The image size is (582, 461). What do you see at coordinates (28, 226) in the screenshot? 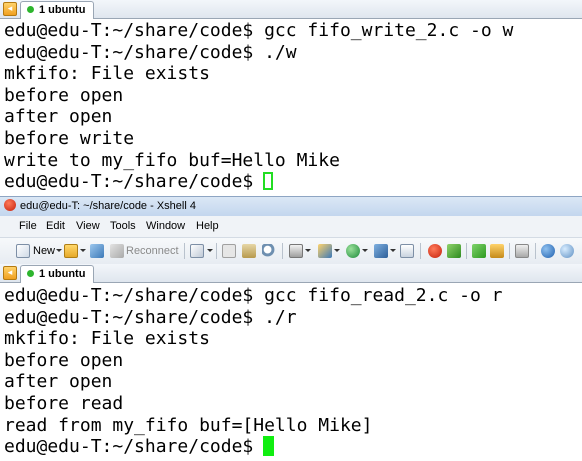
I see `menu-file: File` at bounding box center [28, 226].